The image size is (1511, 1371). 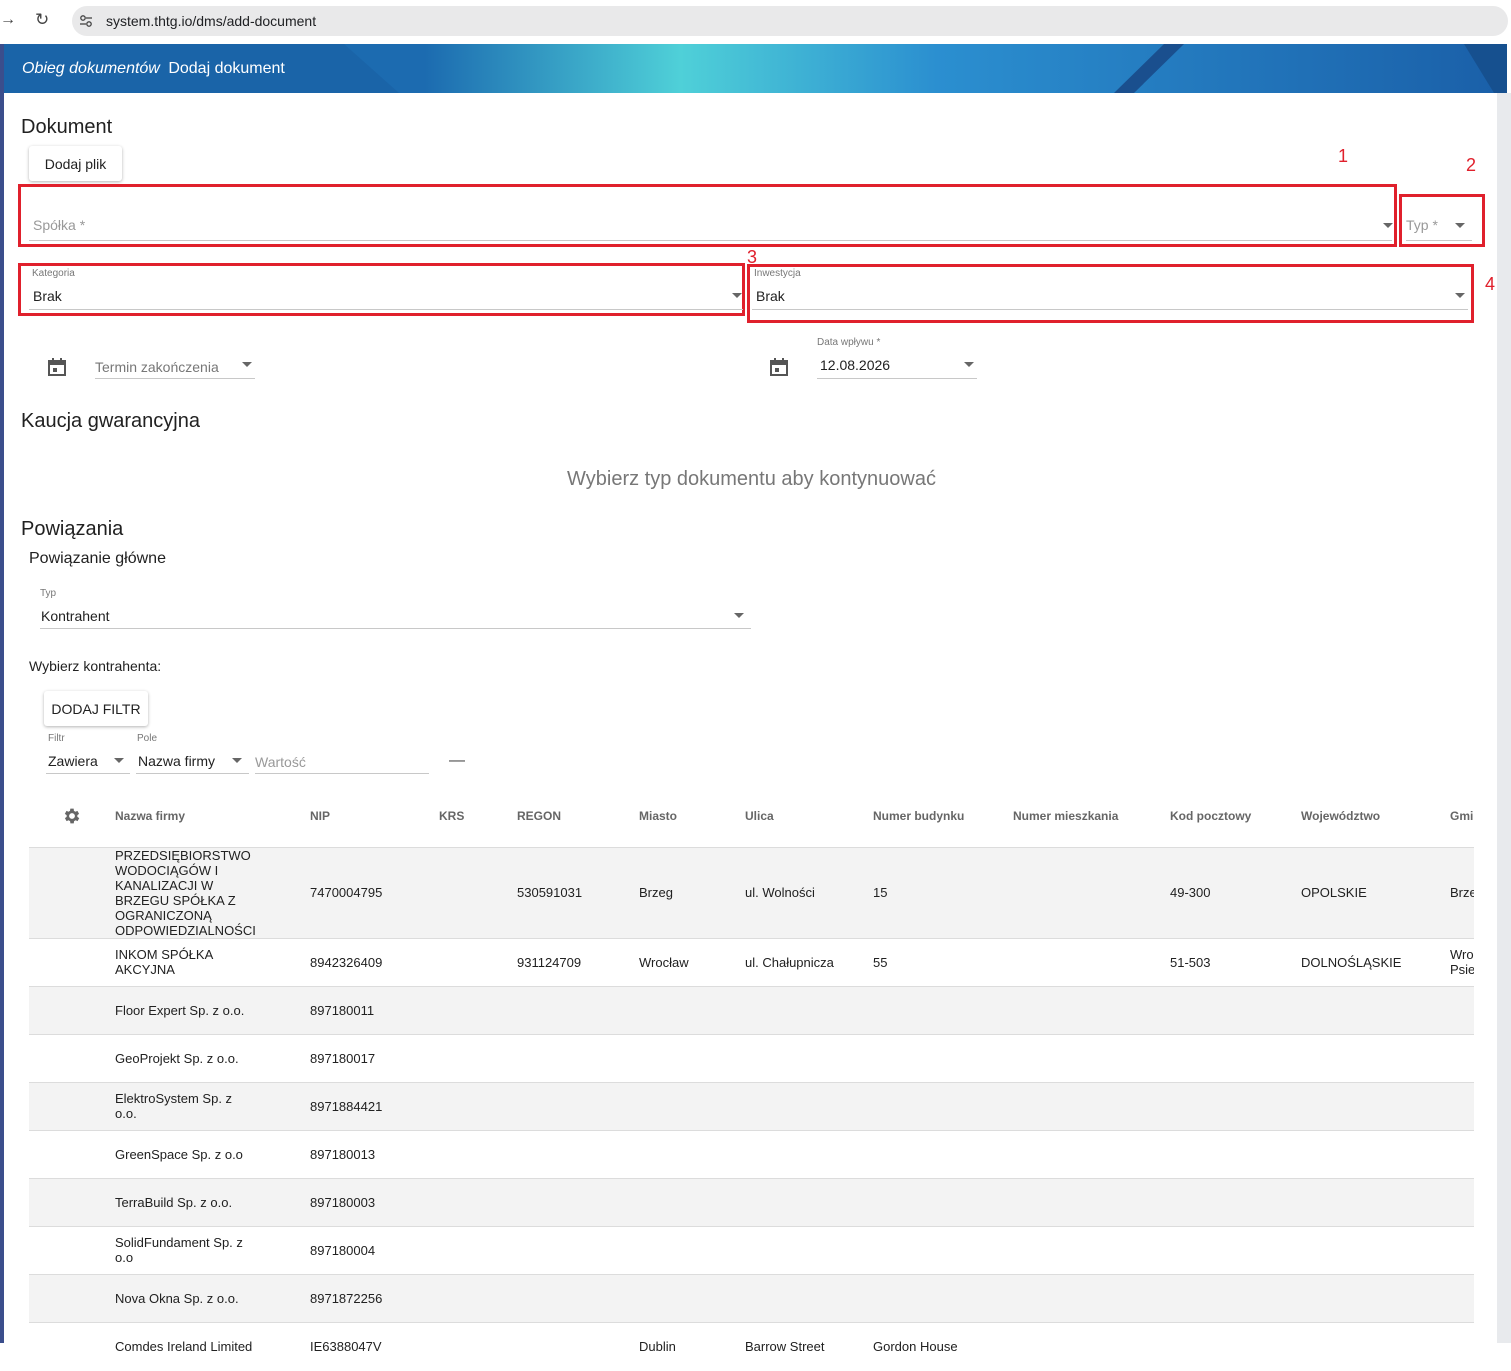 What do you see at coordinates (96, 708) in the screenshot?
I see `add-filter-button: DODAJ FILTR` at bounding box center [96, 708].